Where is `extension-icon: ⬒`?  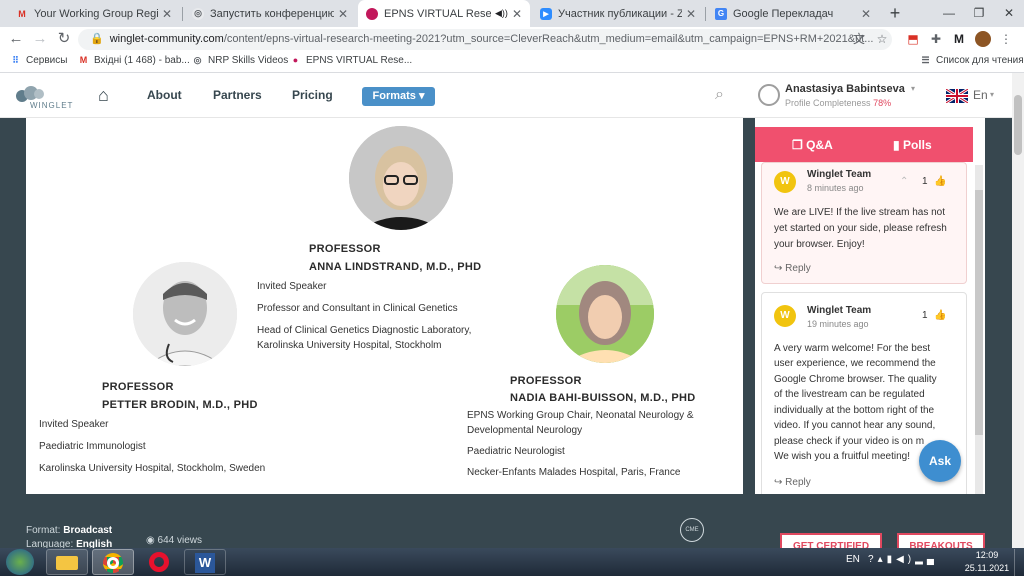
extension-icon: ⬒ is located at coordinates (913, 39).